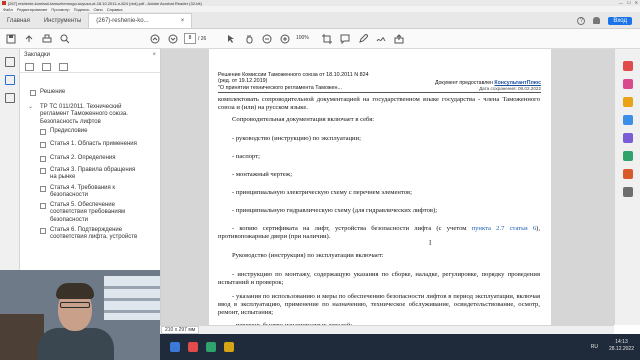  Describe the element at coordinates (180, 330) in the screenshot. I see `page-dimensions: 210 x 297 мм` at that location.